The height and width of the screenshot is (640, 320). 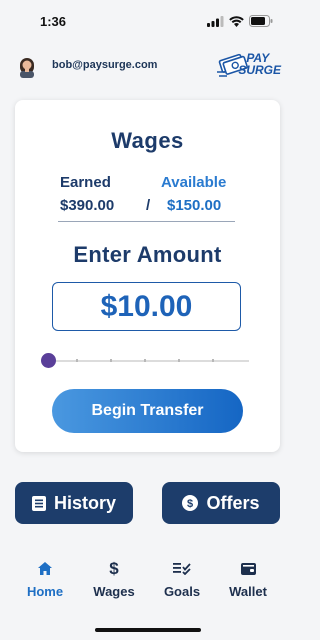 What do you see at coordinates (233, 502) in the screenshot?
I see `offers-label: Offers` at bounding box center [233, 502].